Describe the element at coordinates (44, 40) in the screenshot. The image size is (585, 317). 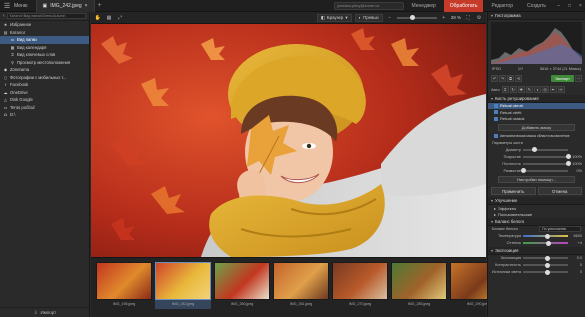
I see `nav-item: ▭ Вид папки` at that location.